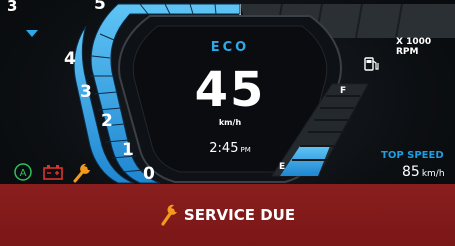  I want to click on eco-mode-label: ECO, so click(230, 47).